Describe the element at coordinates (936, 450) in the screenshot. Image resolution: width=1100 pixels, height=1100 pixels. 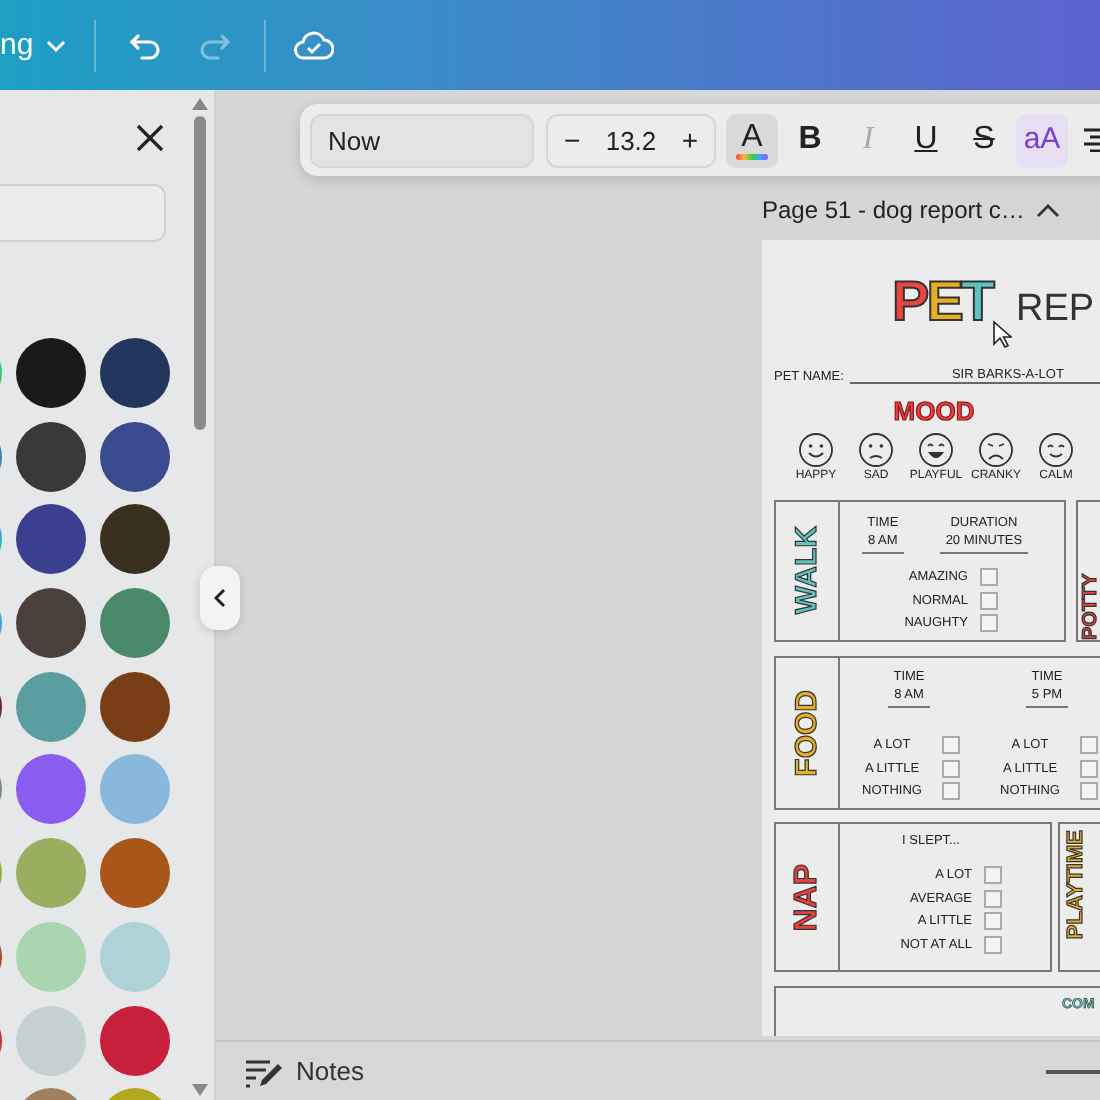
I see `laughing-face-icon` at that location.